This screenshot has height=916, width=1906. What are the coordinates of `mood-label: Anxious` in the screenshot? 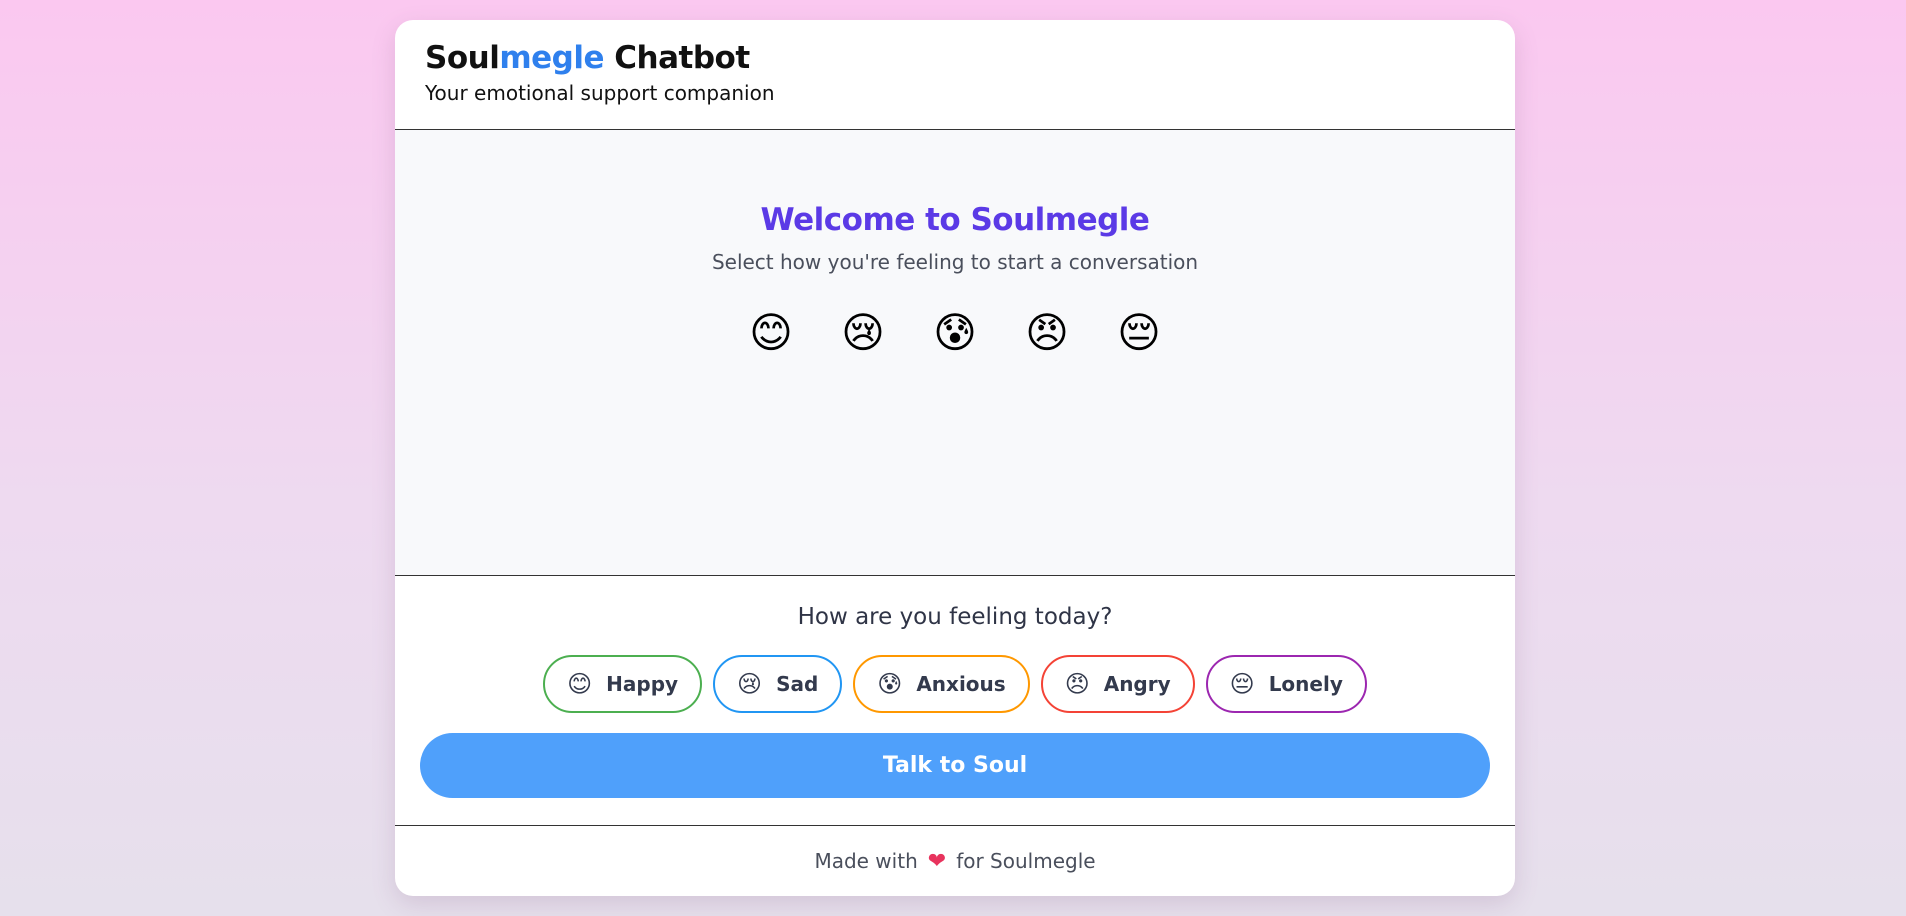 It's located at (961, 684).